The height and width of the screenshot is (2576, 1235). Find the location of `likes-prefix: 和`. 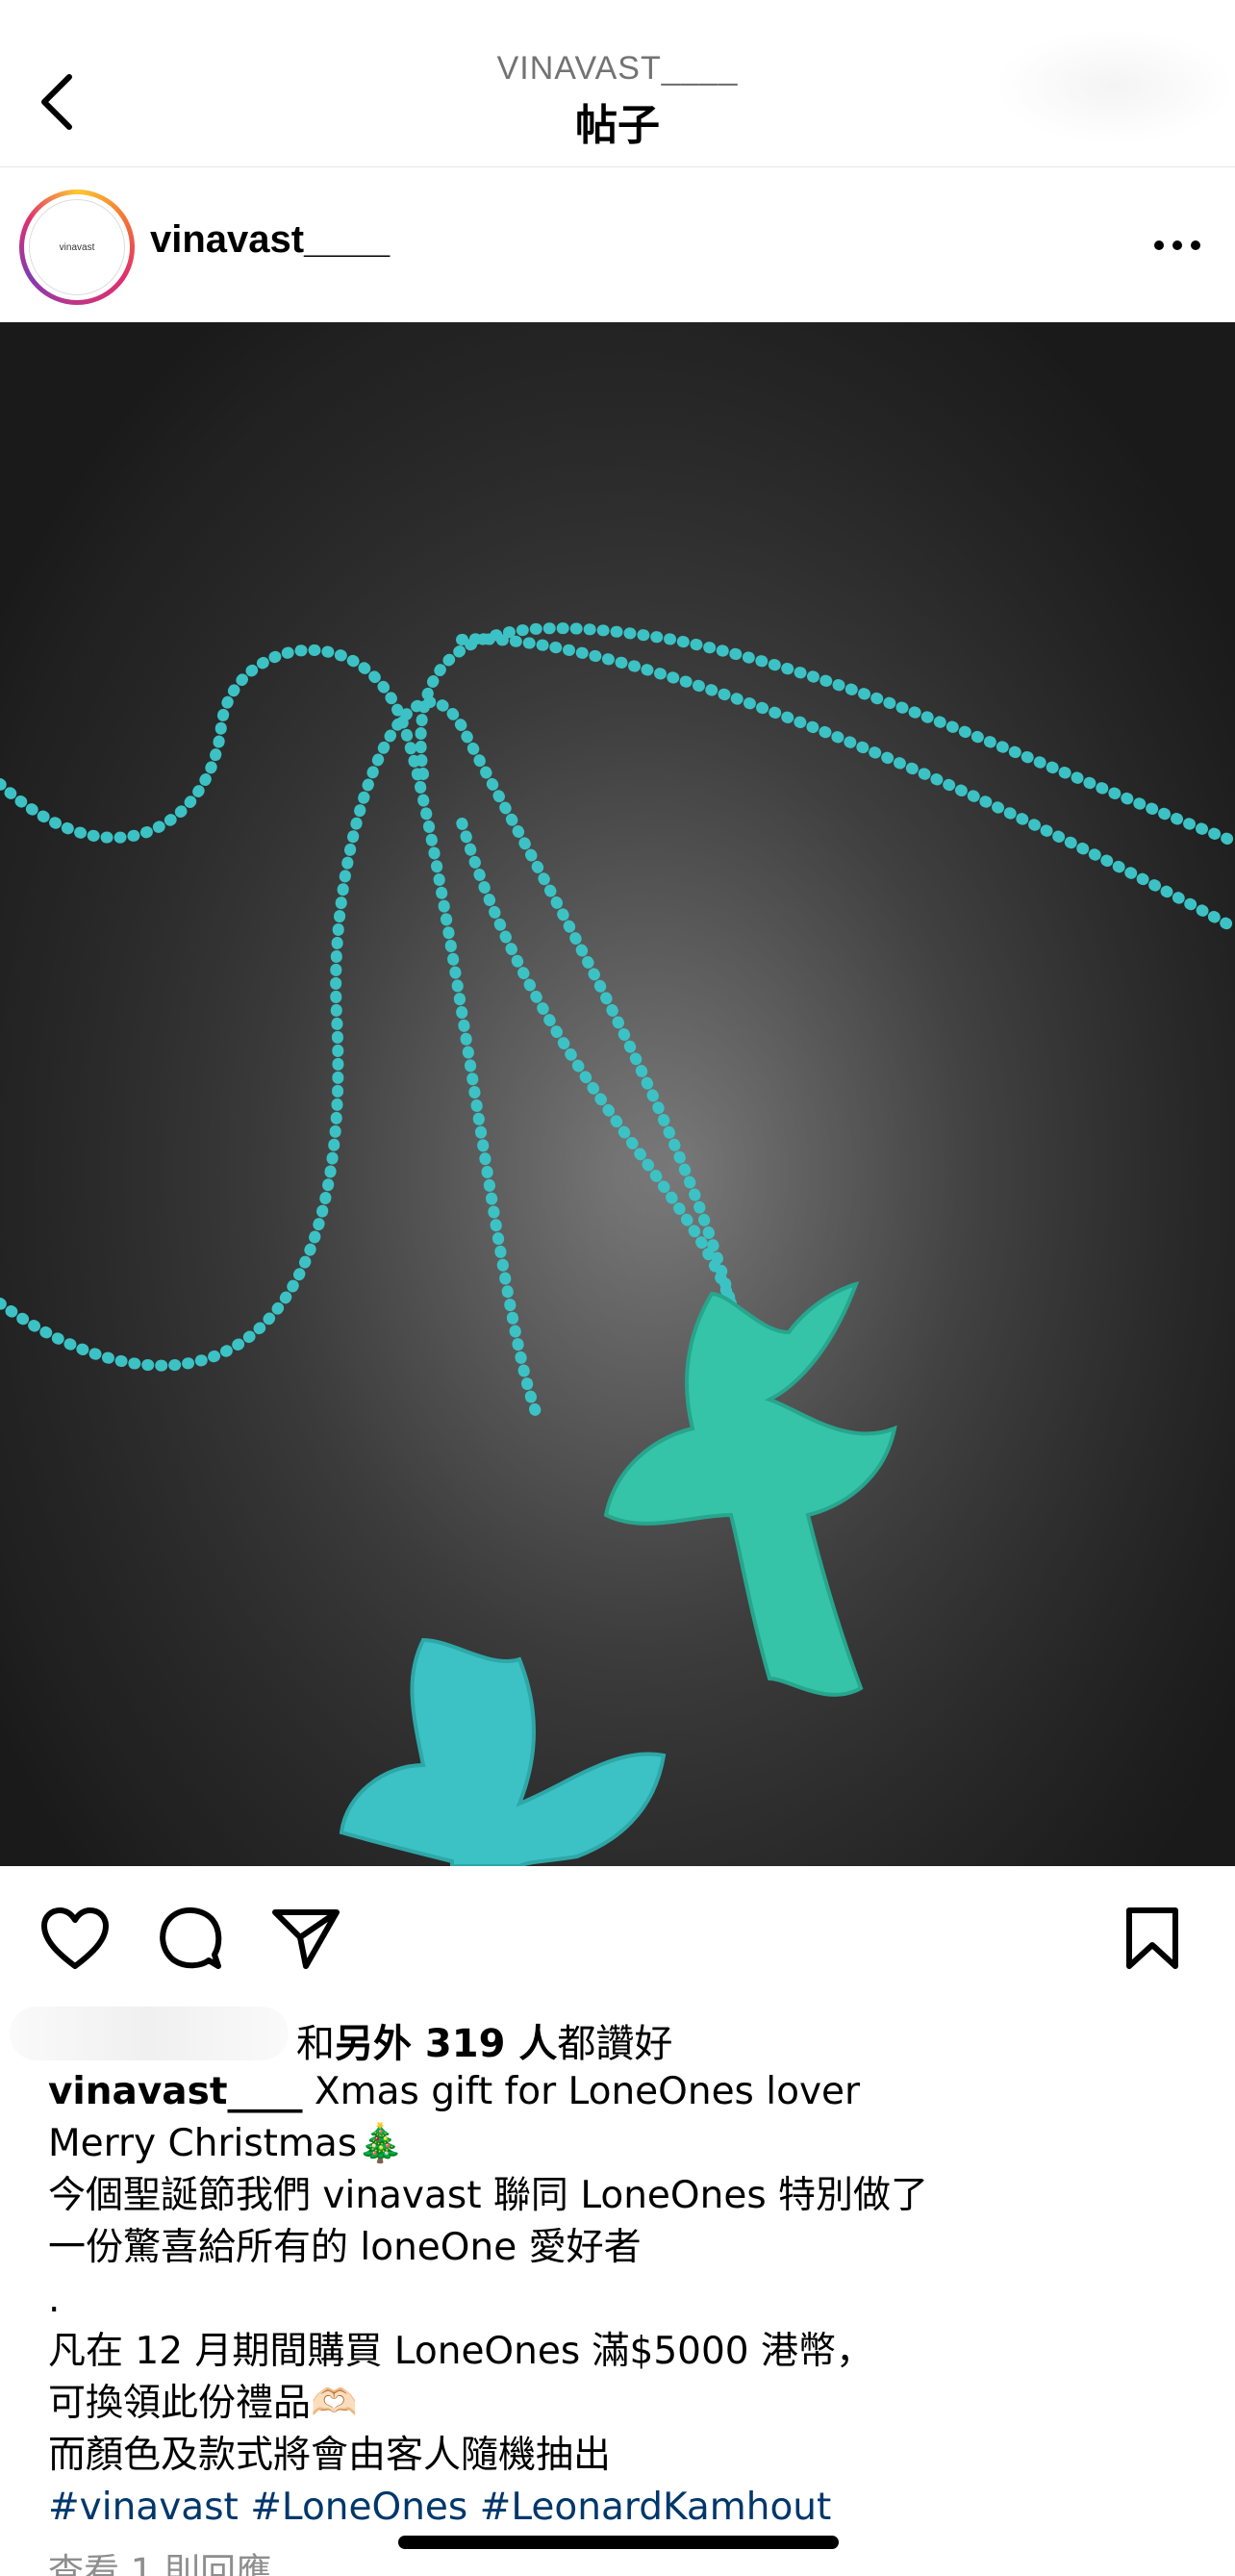

likes-prefix: 和 is located at coordinates (315, 2044).